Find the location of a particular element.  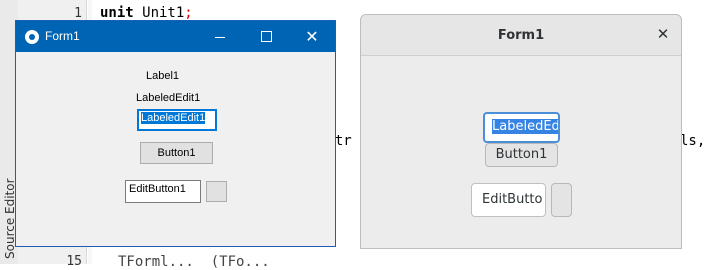

window-headerbar: Form1 ✕ is located at coordinates (521, 35).